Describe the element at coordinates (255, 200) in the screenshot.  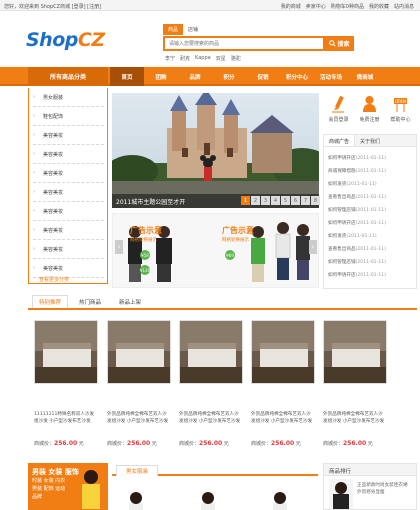
I see `slider-page-button: 2` at that location.